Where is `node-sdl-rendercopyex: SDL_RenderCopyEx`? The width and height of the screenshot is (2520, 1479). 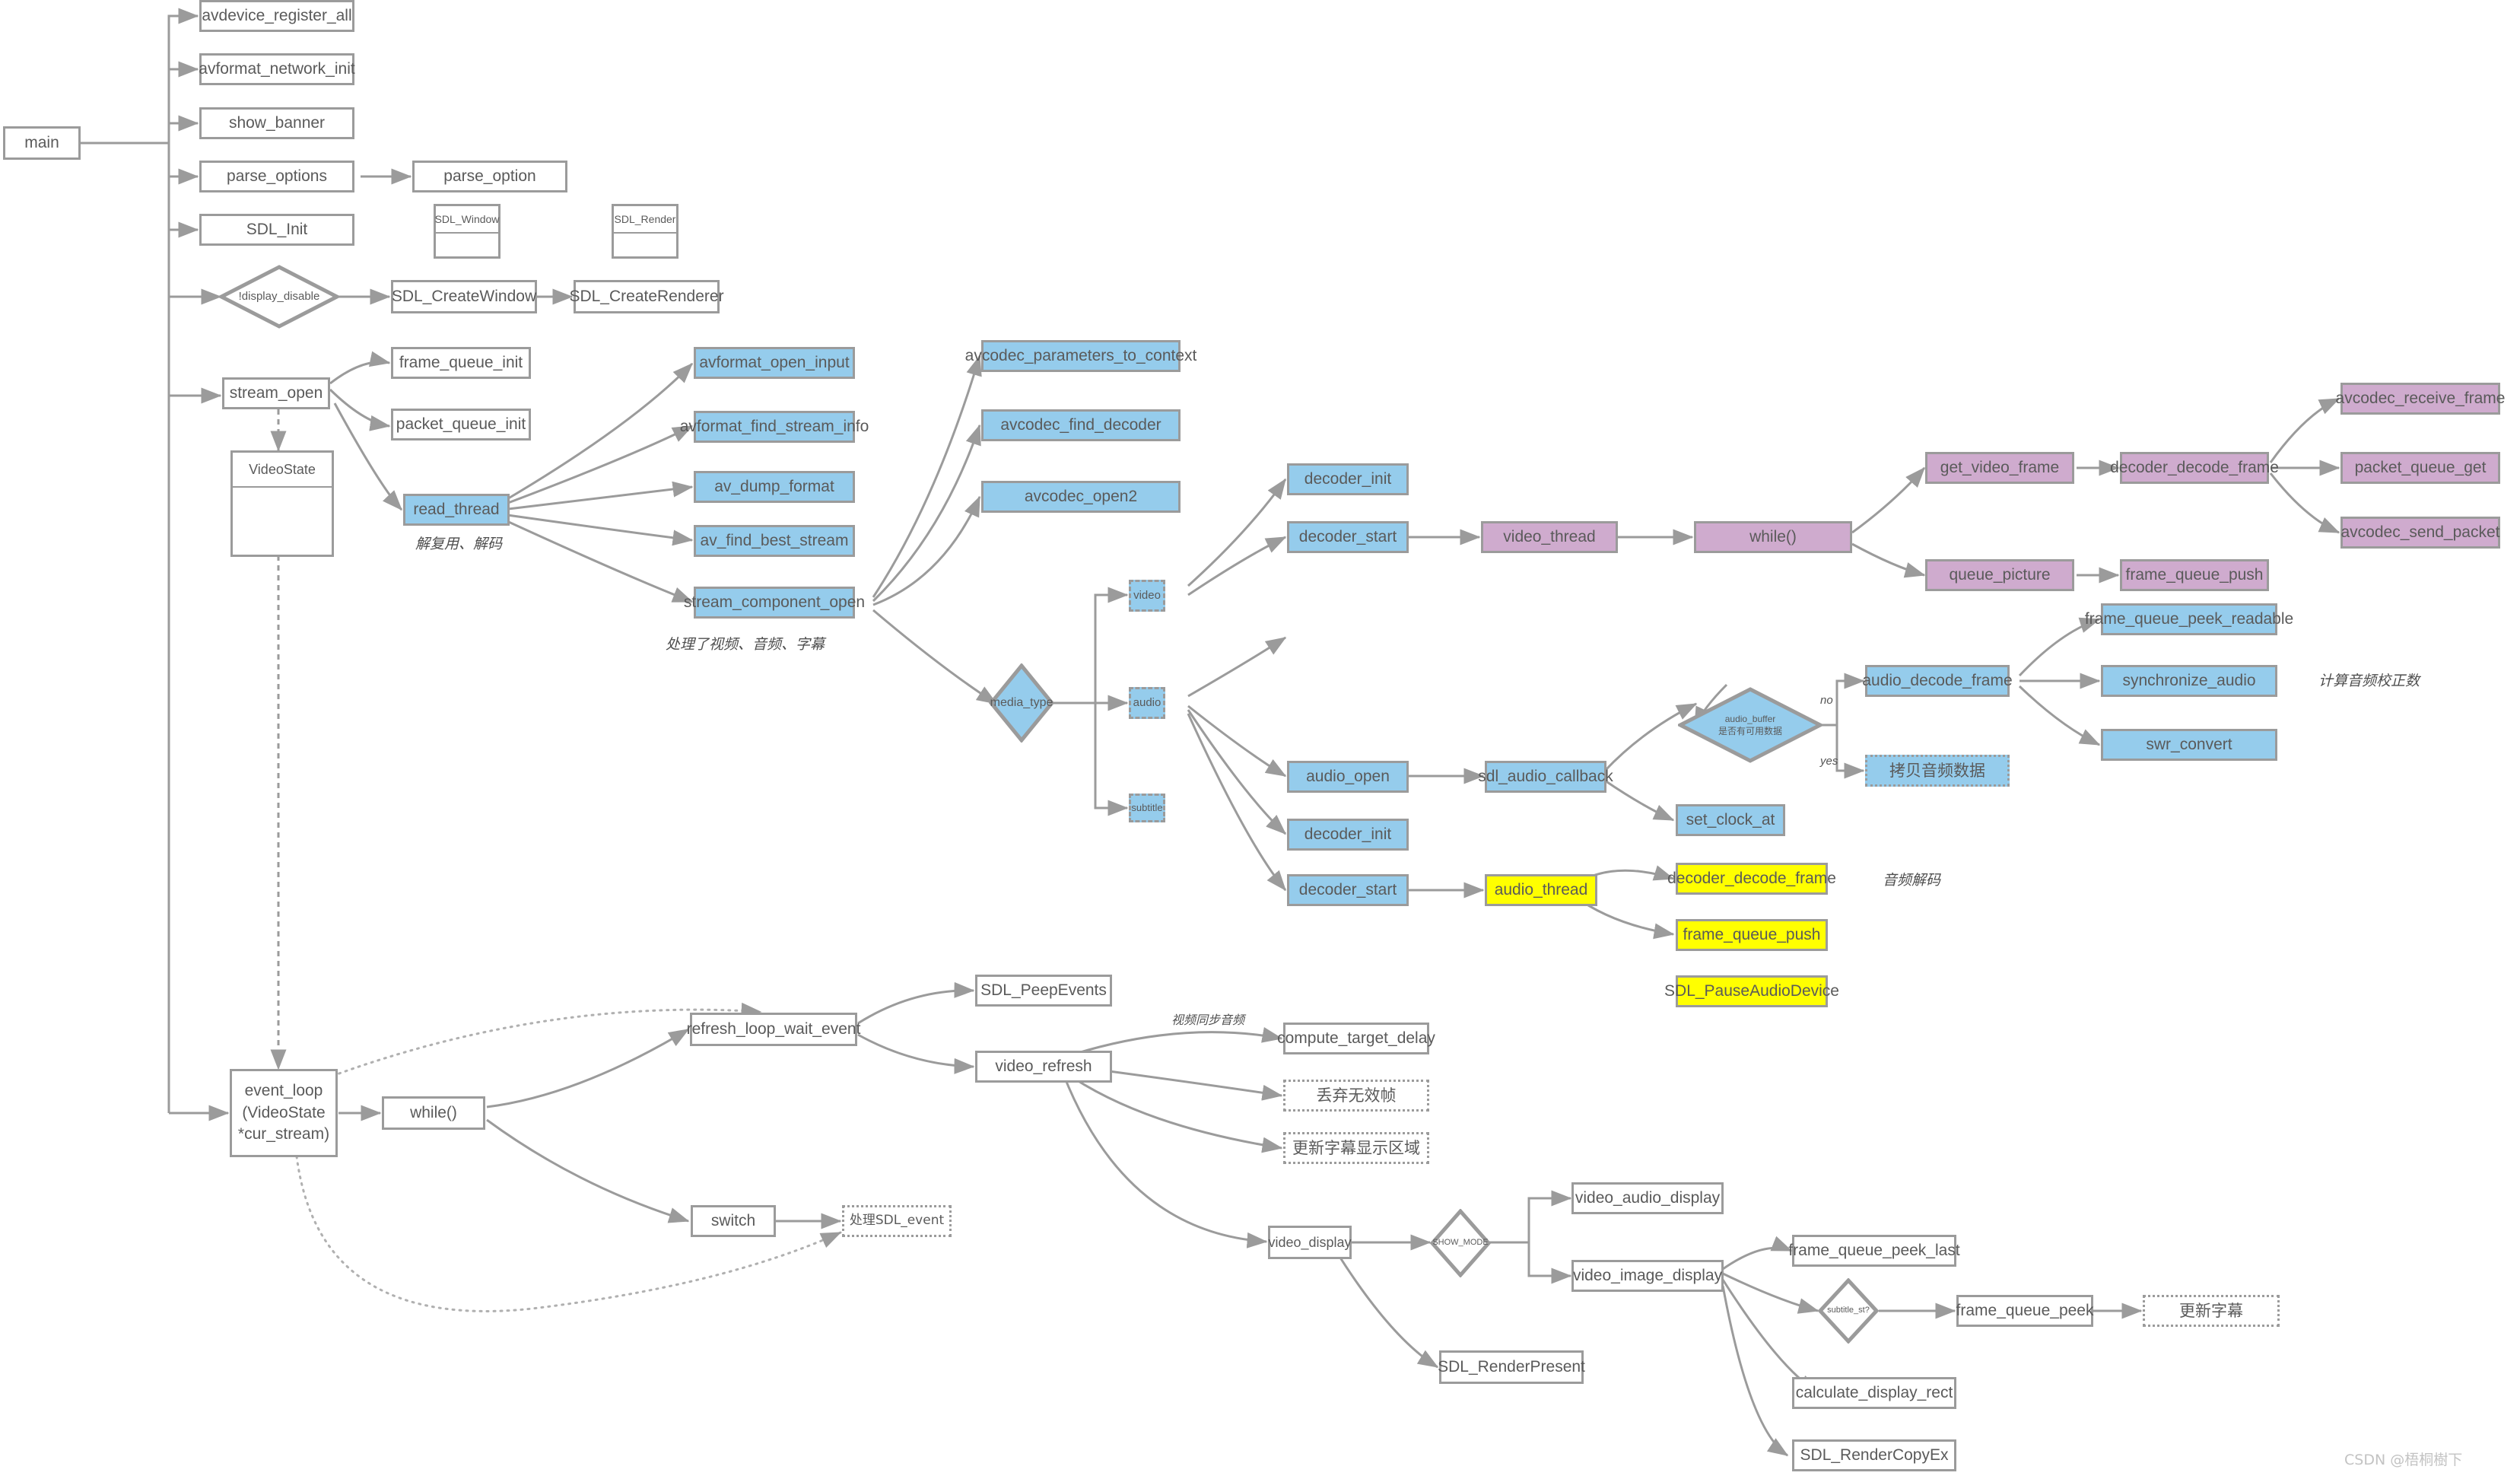
node-sdl-rendercopyex: SDL_RenderCopyEx is located at coordinates (1874, 1455).